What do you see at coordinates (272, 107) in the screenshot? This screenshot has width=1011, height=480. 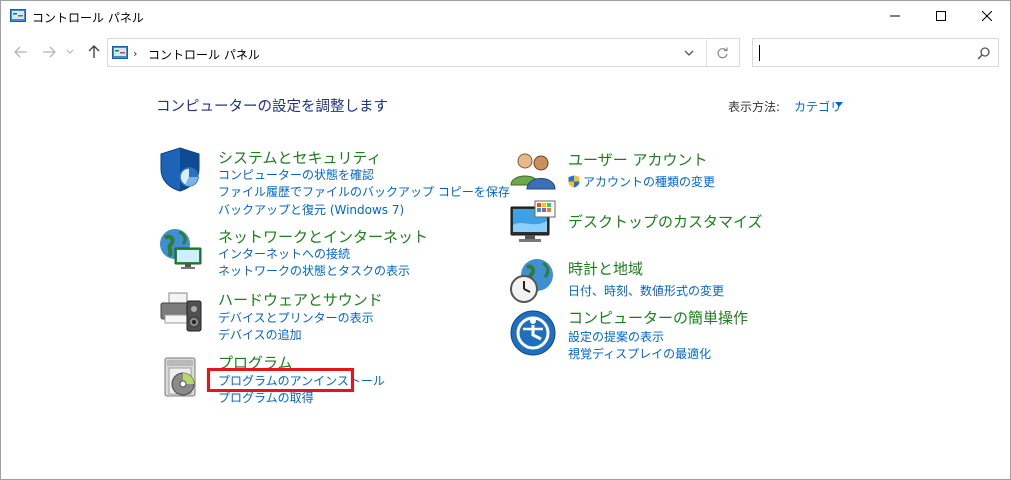 I see `page-title: コンピューターの設定を調整します` at bounding box center [272, 107].